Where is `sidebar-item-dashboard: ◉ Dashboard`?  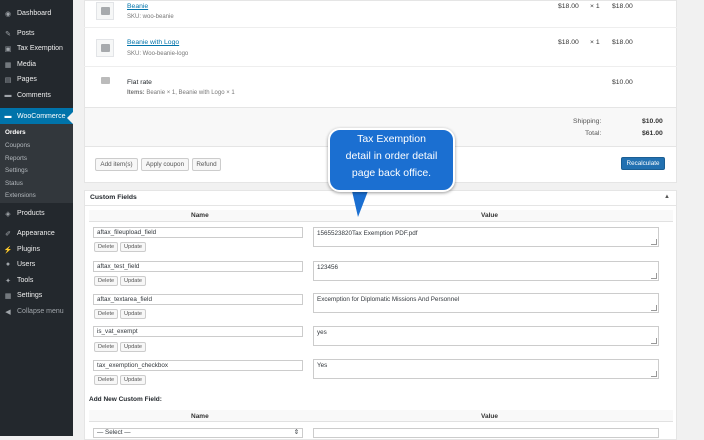 sidebar-item-dashboard: ◉ Dashboard is located at coordinates (36, 13).